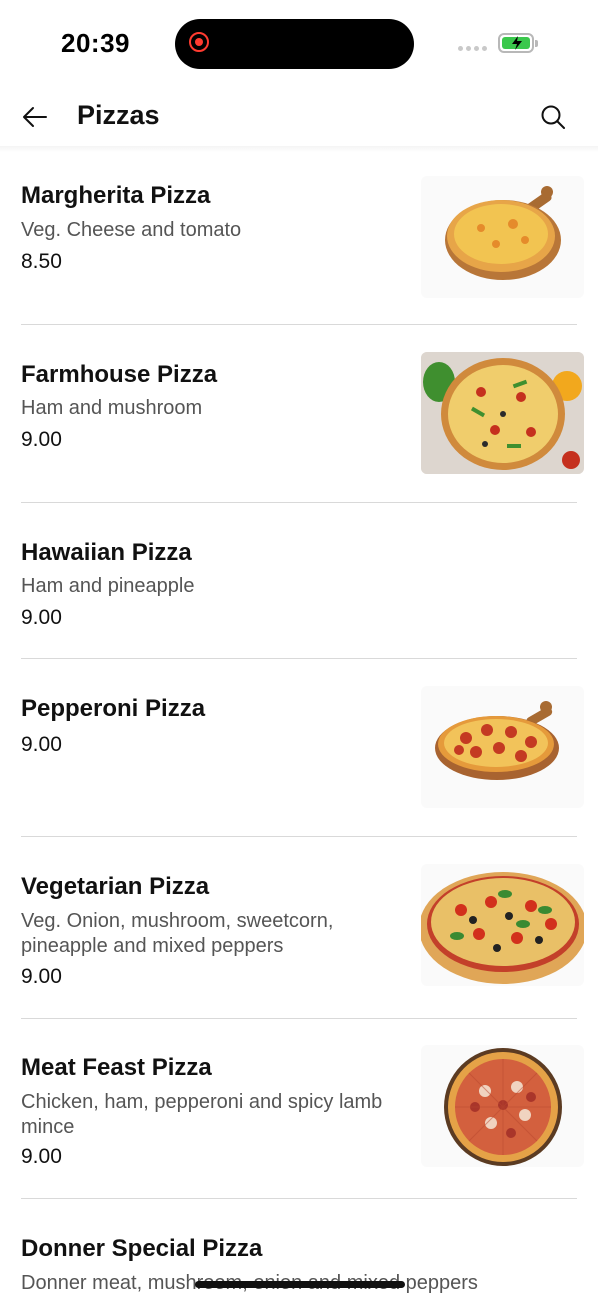 The width and height of the screenshot is (598, 1300). Describe the element at coordinates (106, 552) in the screenshot. I see `item-name: Hawaiian Pizza` at that location.